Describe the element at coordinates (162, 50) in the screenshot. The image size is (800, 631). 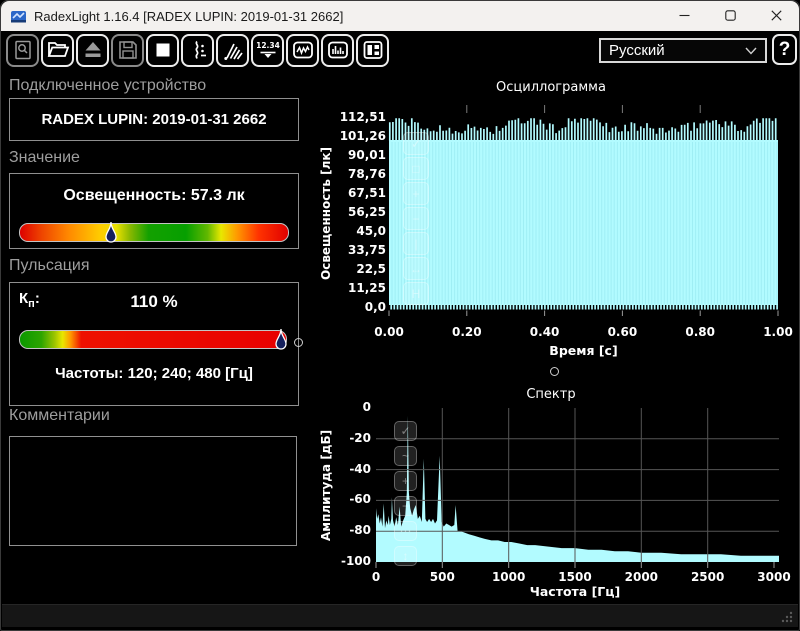
I see `stop-button` at that location.